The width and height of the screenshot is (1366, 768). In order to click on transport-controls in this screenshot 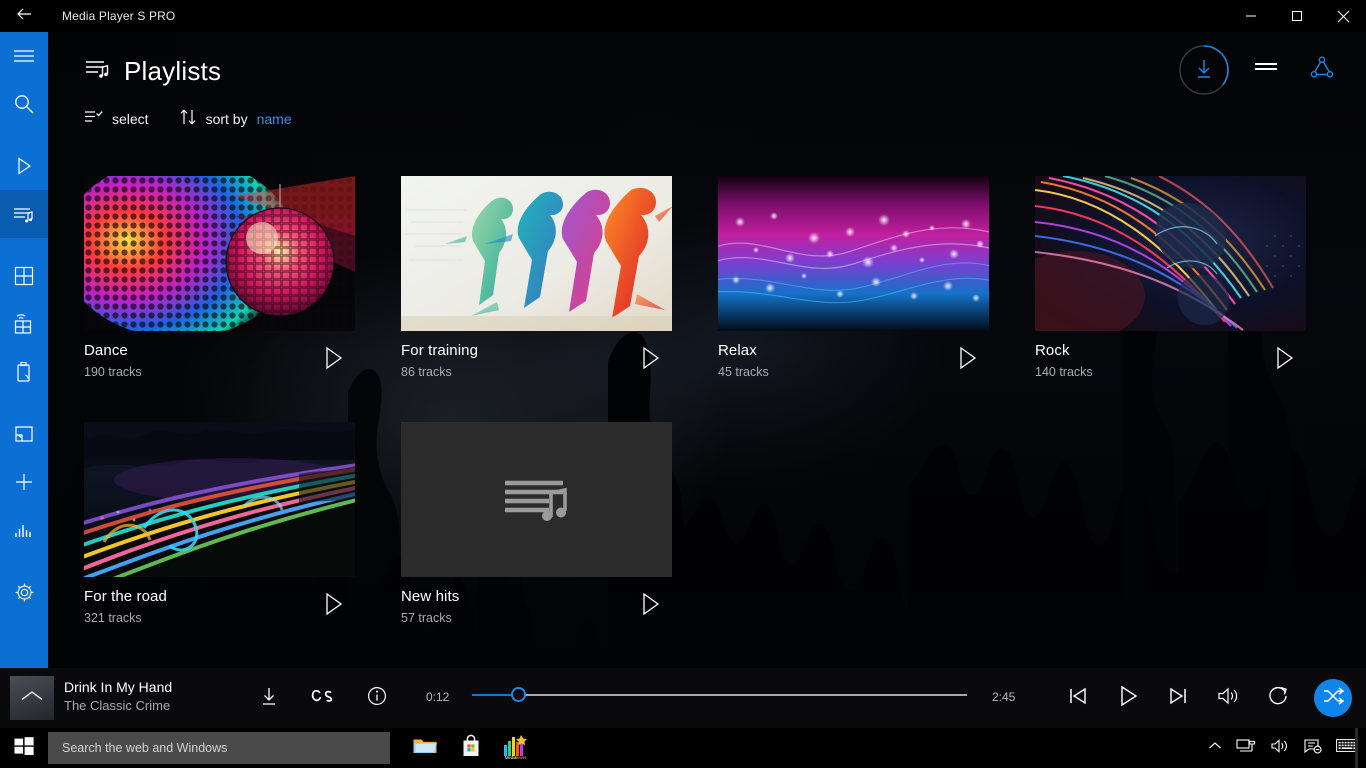, I will do `click(1208, 698)`.